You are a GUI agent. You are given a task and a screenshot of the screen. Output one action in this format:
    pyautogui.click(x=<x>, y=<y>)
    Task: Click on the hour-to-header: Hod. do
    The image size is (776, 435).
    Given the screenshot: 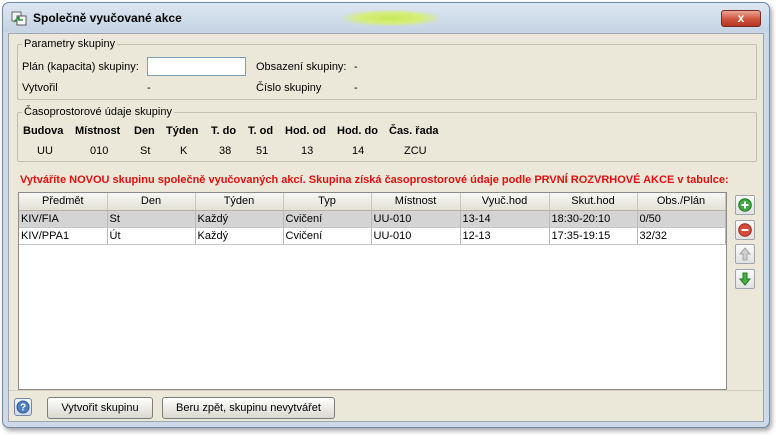 What is the action you would take?
    pyautogui.click(x=357, y=131)
    